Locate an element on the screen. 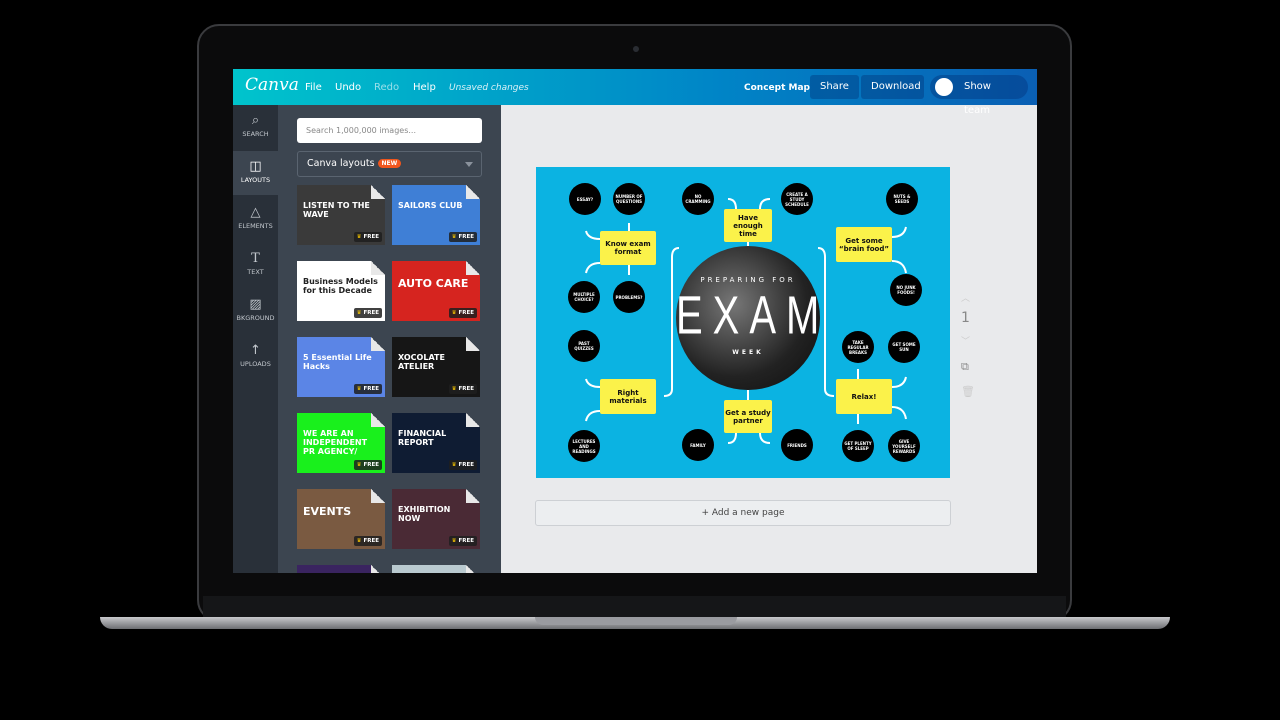  template-text: WE ARE AN INDEPENDENT PR AGENCY/ is located at coordinates (335, 442).